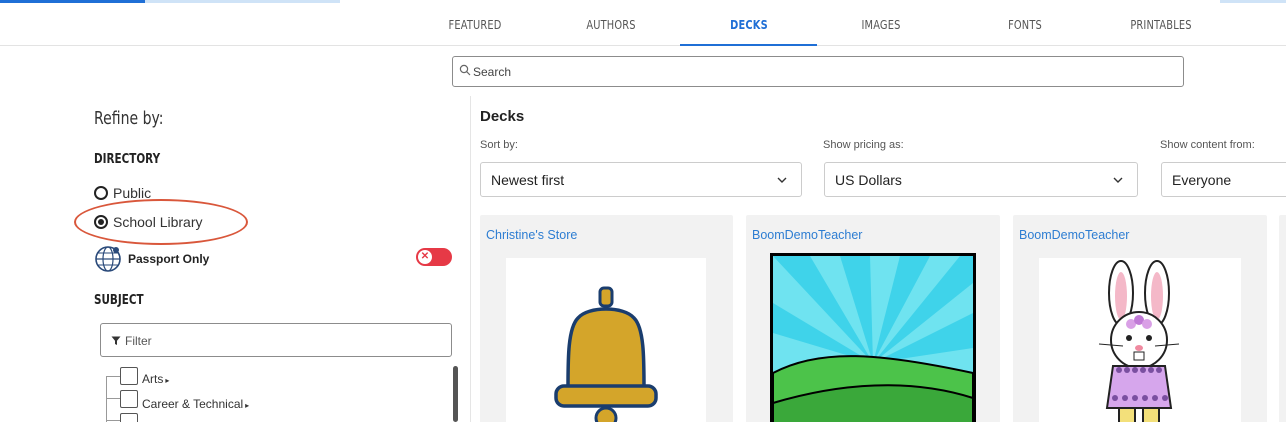 Image resolution: width=1286 pixels, height=422 pixels. I want to click on pricing-label: Show pricing as:, so click(863, 145).